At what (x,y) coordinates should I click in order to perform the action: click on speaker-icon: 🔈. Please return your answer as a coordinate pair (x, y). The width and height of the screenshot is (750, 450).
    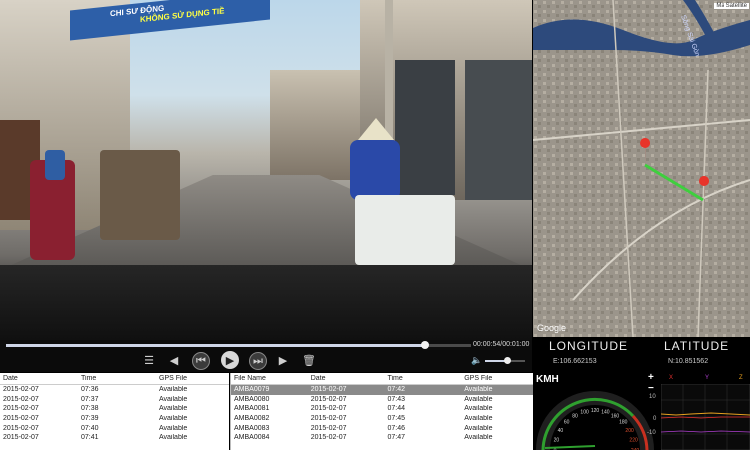
    Looking at the image, I should click on (477, 360).